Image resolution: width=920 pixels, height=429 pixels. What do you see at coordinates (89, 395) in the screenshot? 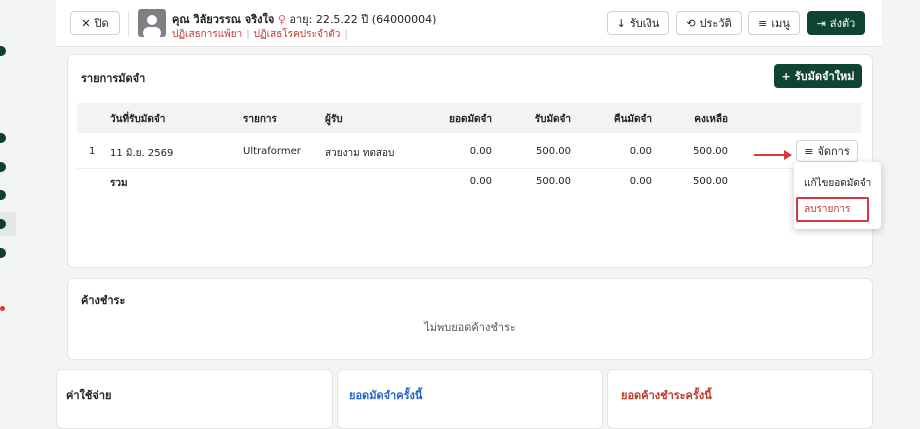
I see `expenses-title: ค่าใช้จ่าย` at bounding box center [89, 395].